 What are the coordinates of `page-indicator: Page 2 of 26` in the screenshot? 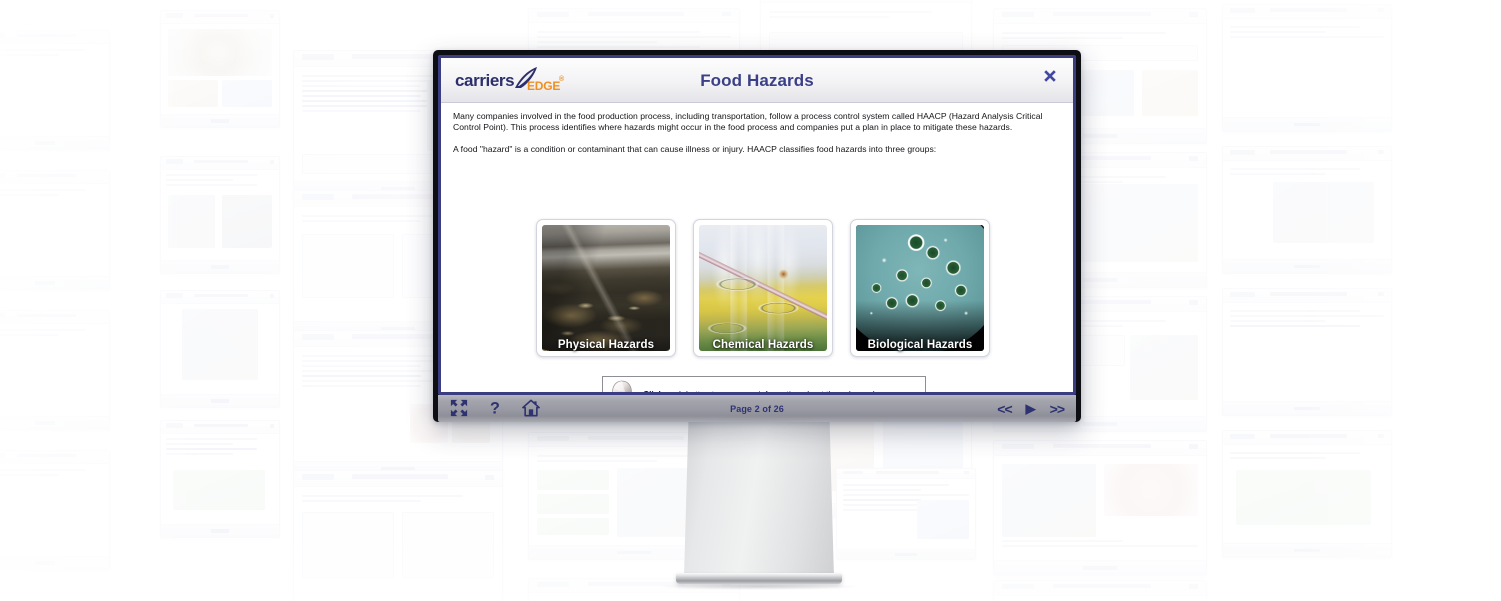 It's located at (757, 408).